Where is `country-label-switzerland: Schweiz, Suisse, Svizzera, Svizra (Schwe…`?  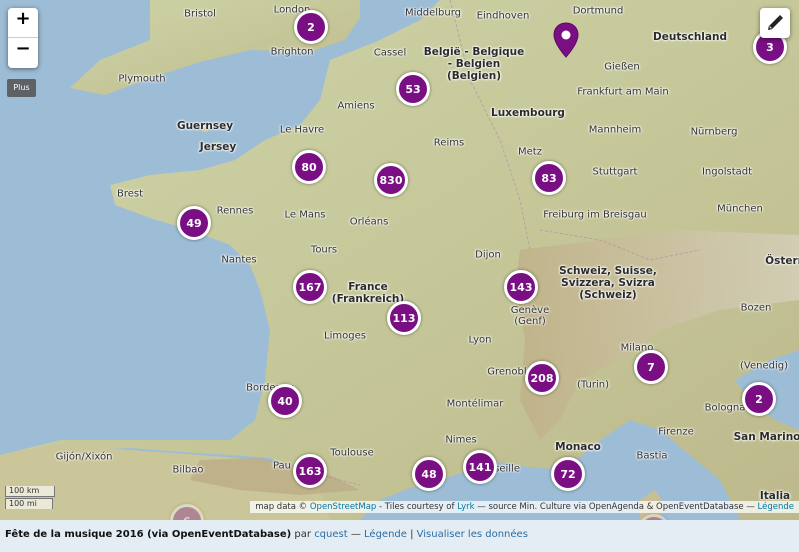 country-label-switzerland: Schweiz, Suisse, Svizzera, Svizra (Schwe… is located at coordinates (608, 283).